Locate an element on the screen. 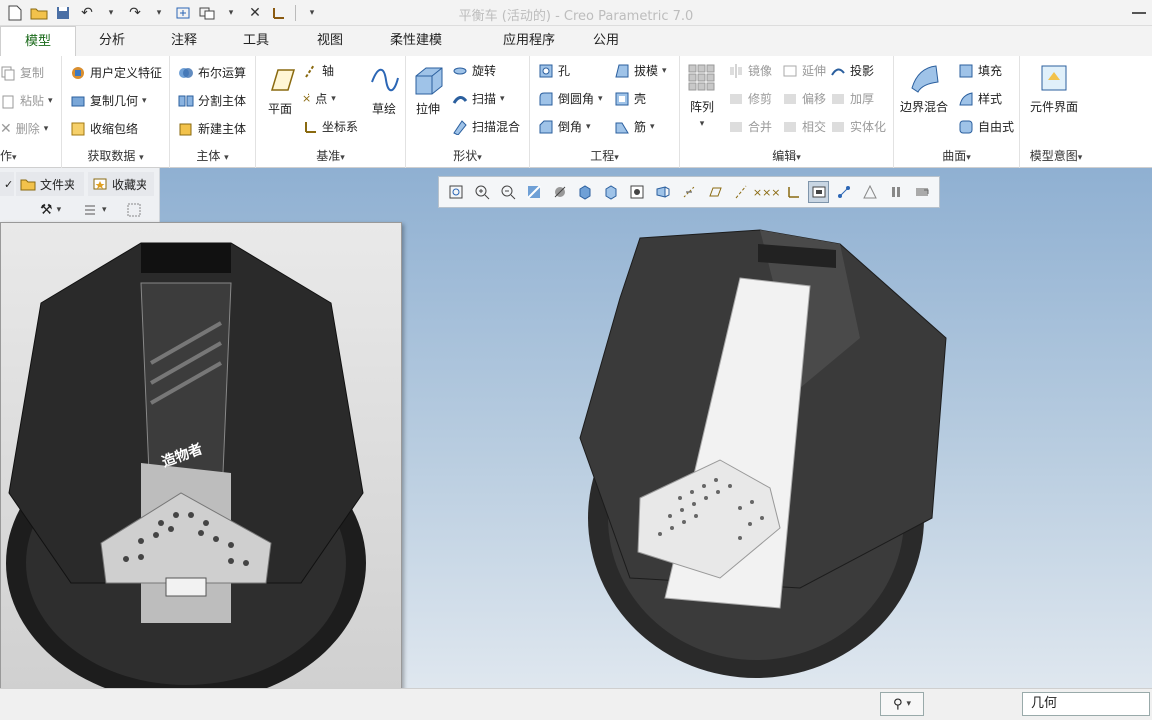 This screenshot has height=720, width=1152. swept-blend-button: 扫描混合 is located at coordinates (486, 126).